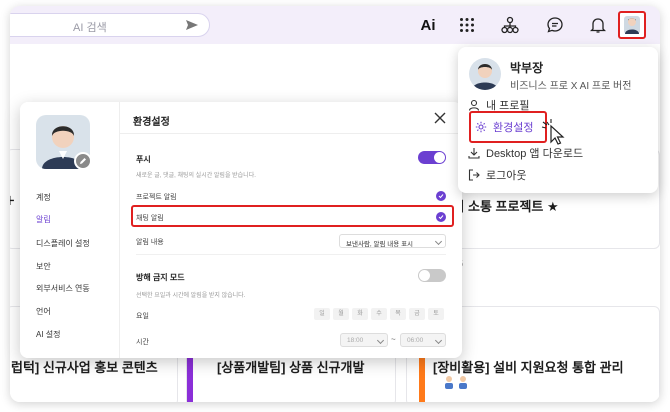 The image size is (670, 412). What do you see at coordinates (535, 154) in the screenshot?
I see `menu-item-label: Desktop 앱 다운로드` at bounding box center [535, 154].